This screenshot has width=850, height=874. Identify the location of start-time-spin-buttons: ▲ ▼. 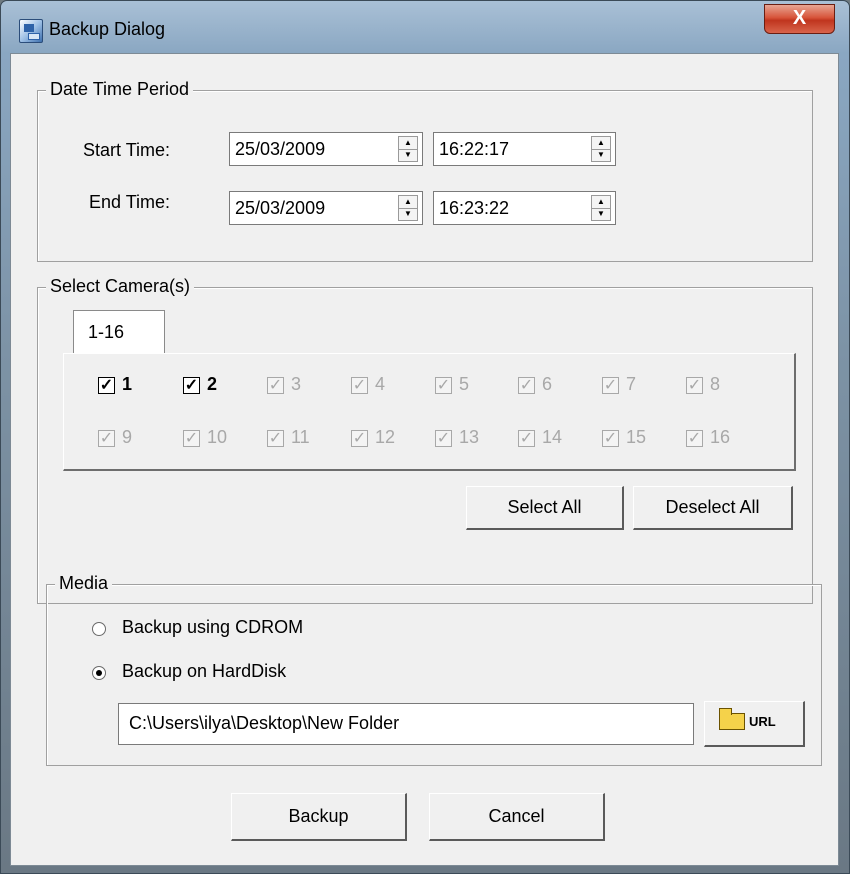
(601, 149).